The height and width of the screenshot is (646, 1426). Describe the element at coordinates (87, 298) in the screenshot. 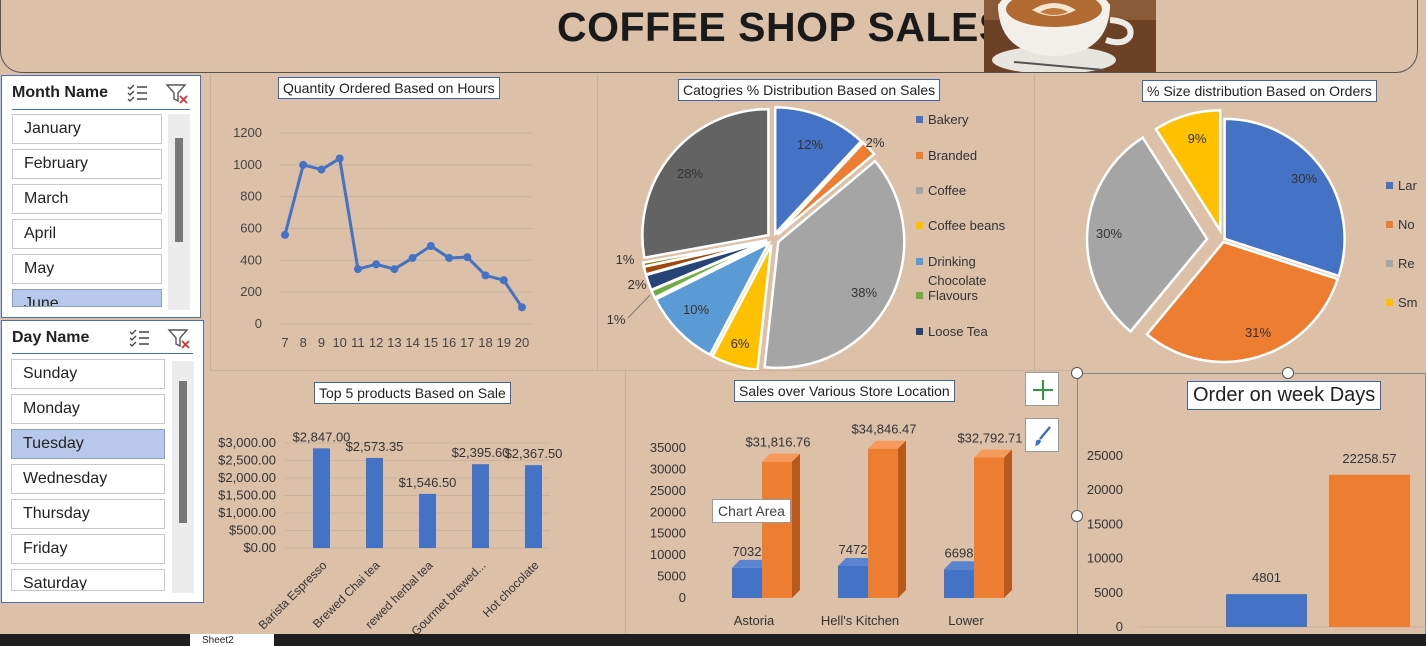

I see `slicer-item-june: June` at that location.